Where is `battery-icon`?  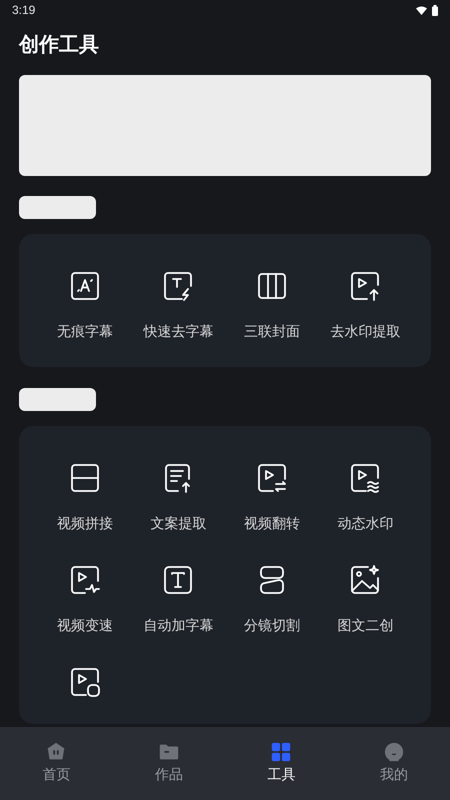 battery-icon is located at coordinates (435, 10).